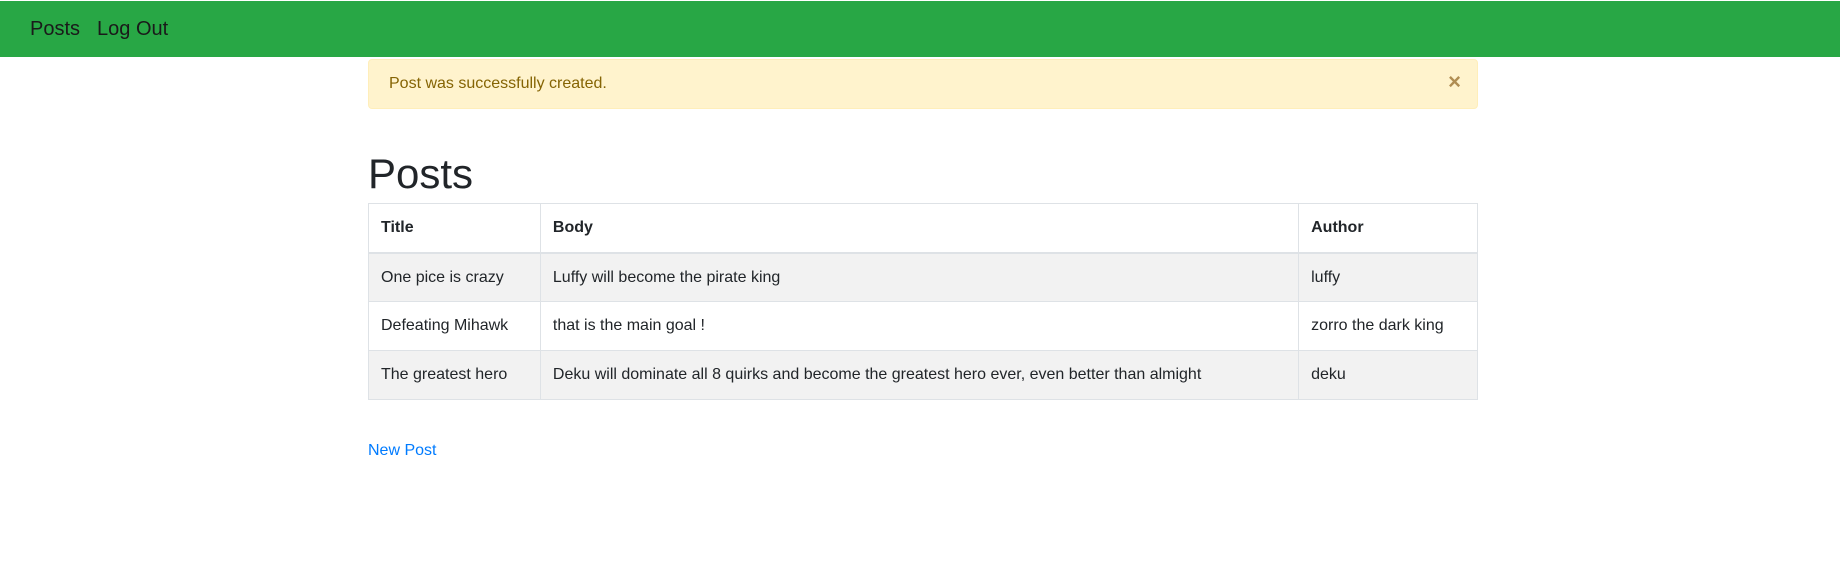 The image size is (1840, 576). What do you see at coordinates (1388, 375) in the screenshot?
I see `cell-author: deku` at bounding box center [1388, 375].